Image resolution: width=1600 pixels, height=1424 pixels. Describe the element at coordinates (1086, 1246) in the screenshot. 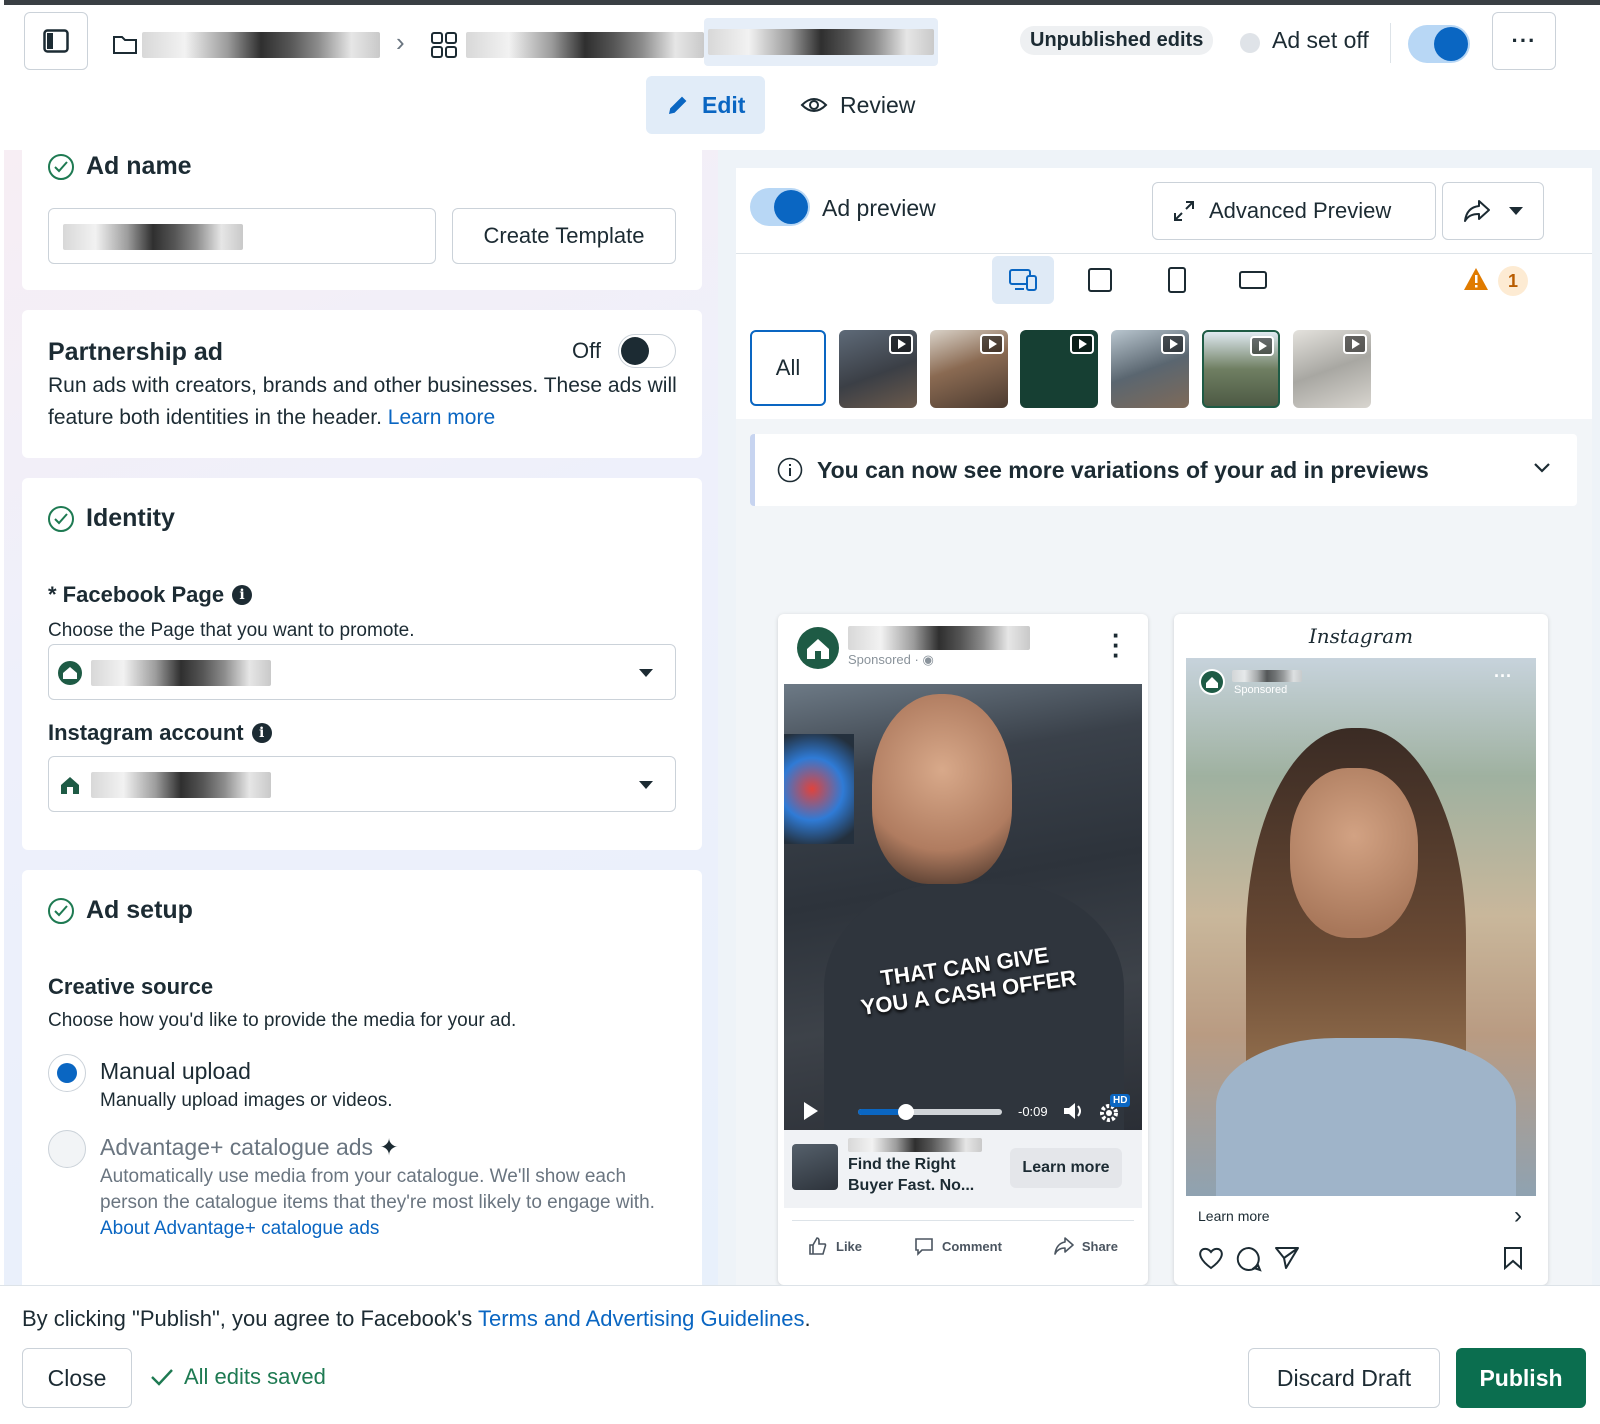

I see `share-button: Share` at that location.